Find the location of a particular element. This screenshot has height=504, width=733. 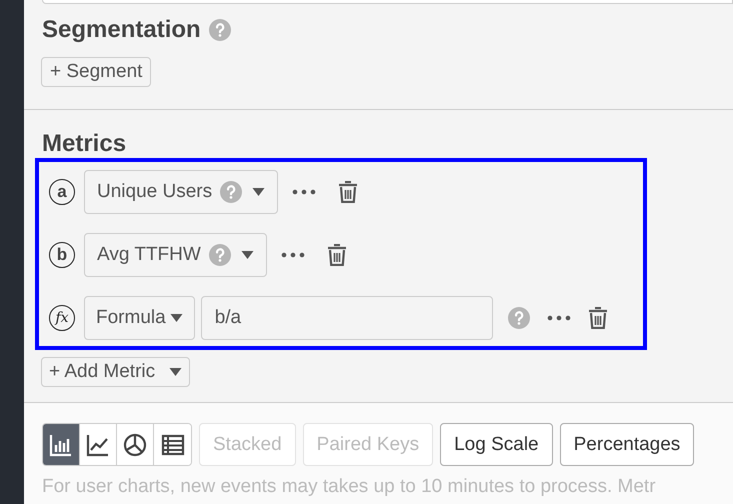

formula-dropdown: Formula is located at coordinates (139, 318).